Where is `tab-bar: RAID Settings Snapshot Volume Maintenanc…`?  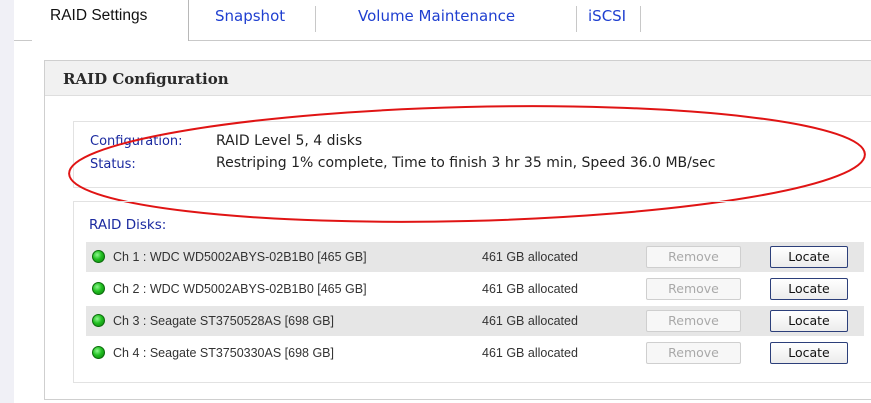 tab-bar: RAID Settings Snapshot Volume Maintenanc… is located at coordinates (442, 20).